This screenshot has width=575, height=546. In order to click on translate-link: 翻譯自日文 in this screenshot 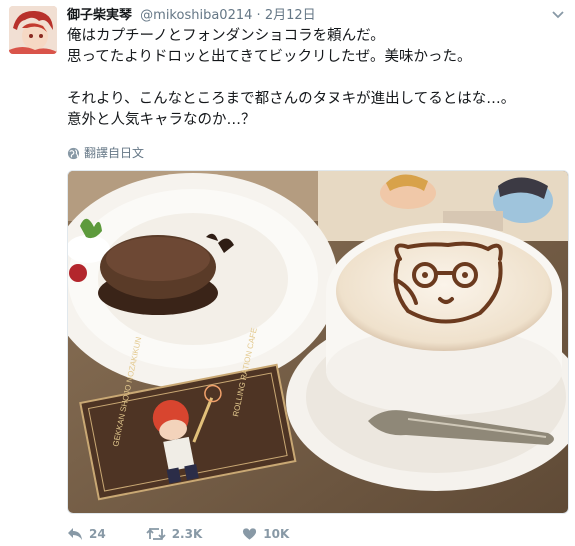, I will do `click(105, 153)`.